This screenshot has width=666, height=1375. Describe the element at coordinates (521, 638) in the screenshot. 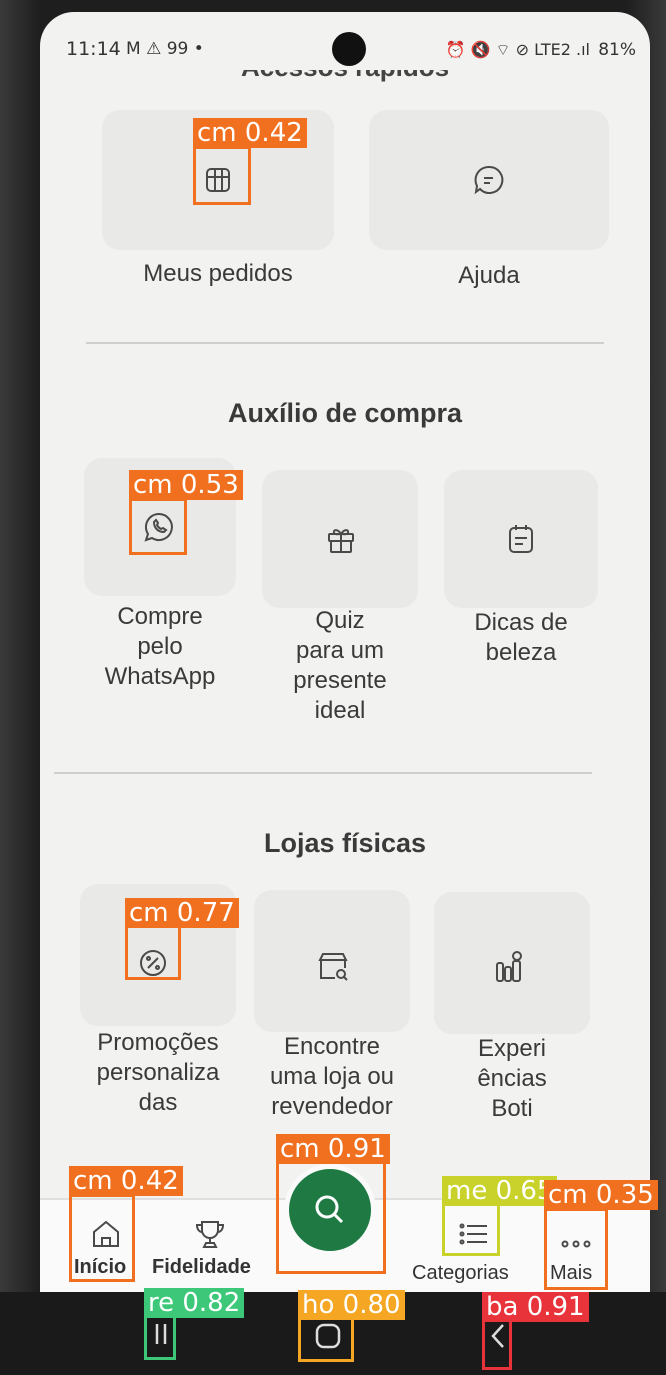

I see `beauty-tips-label: Dicas de beleza` at that location.